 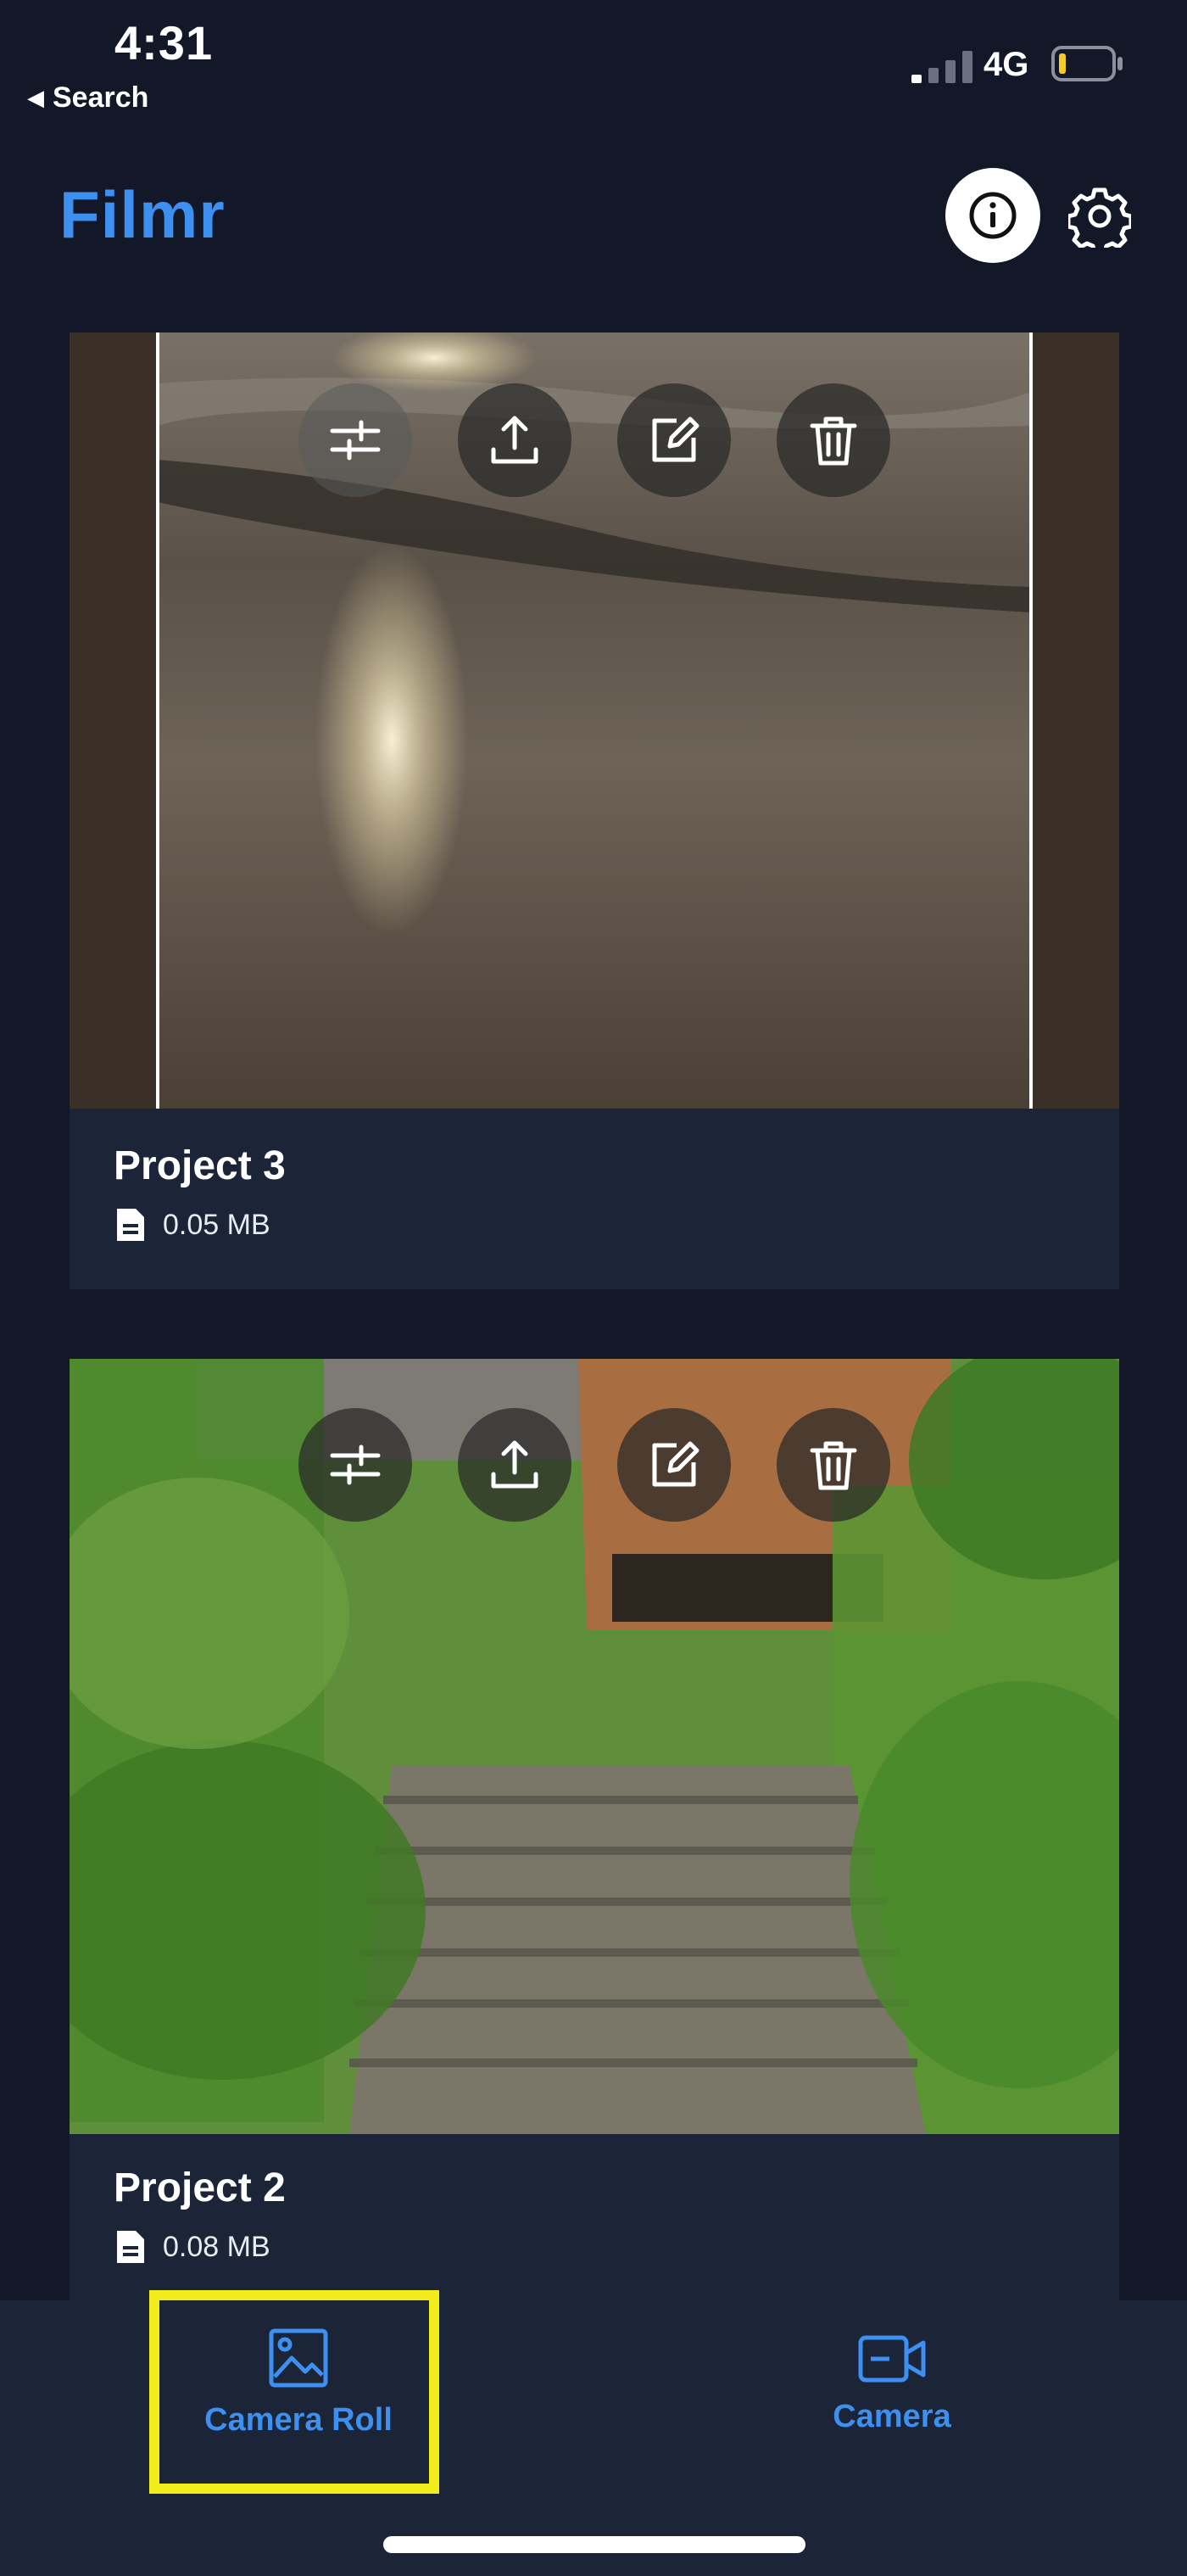 I want to click on project-size-value: 0.05 MB, so click(x=216, y=1224).